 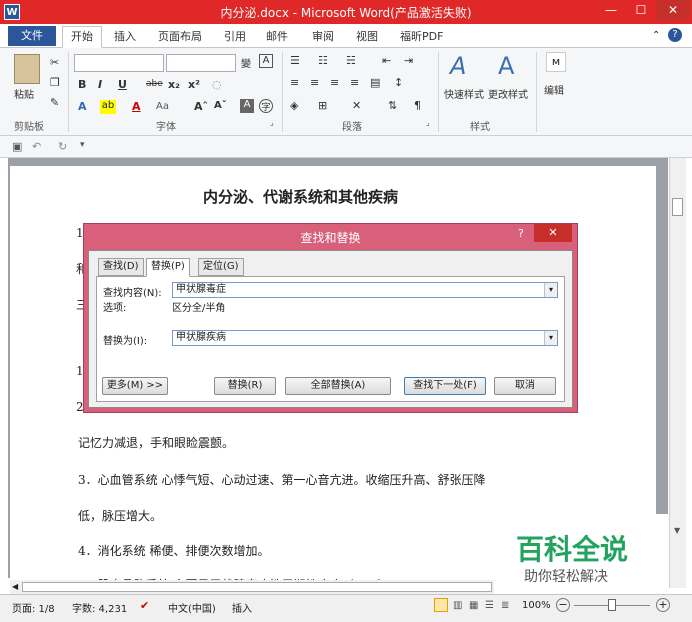 What do you see at coordinates (445, 386) in the screenshot?
I see `find-next-button: 查找下一处(F)` at bounding box center [445, 386].